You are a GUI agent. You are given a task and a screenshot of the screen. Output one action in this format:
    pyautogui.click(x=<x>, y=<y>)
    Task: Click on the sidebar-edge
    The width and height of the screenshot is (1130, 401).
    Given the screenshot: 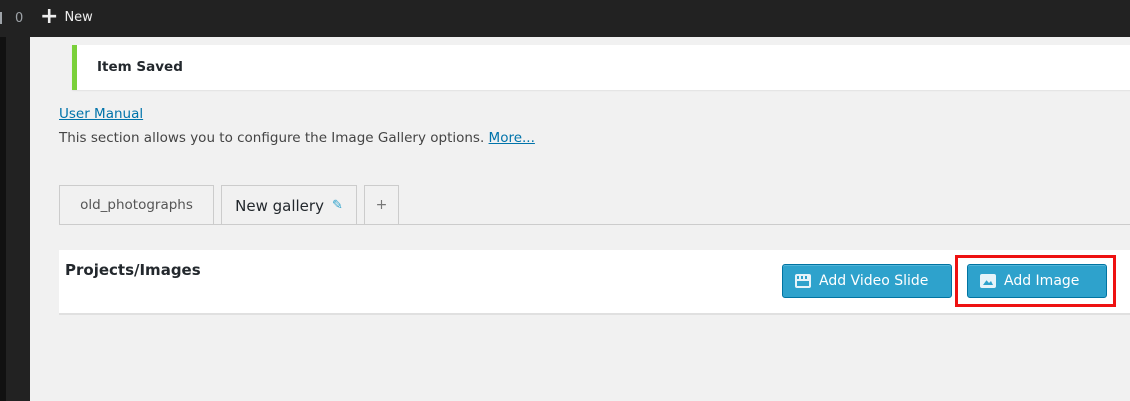 What is the action you would take?
    pyautogui.click(x=3, y=219)
    